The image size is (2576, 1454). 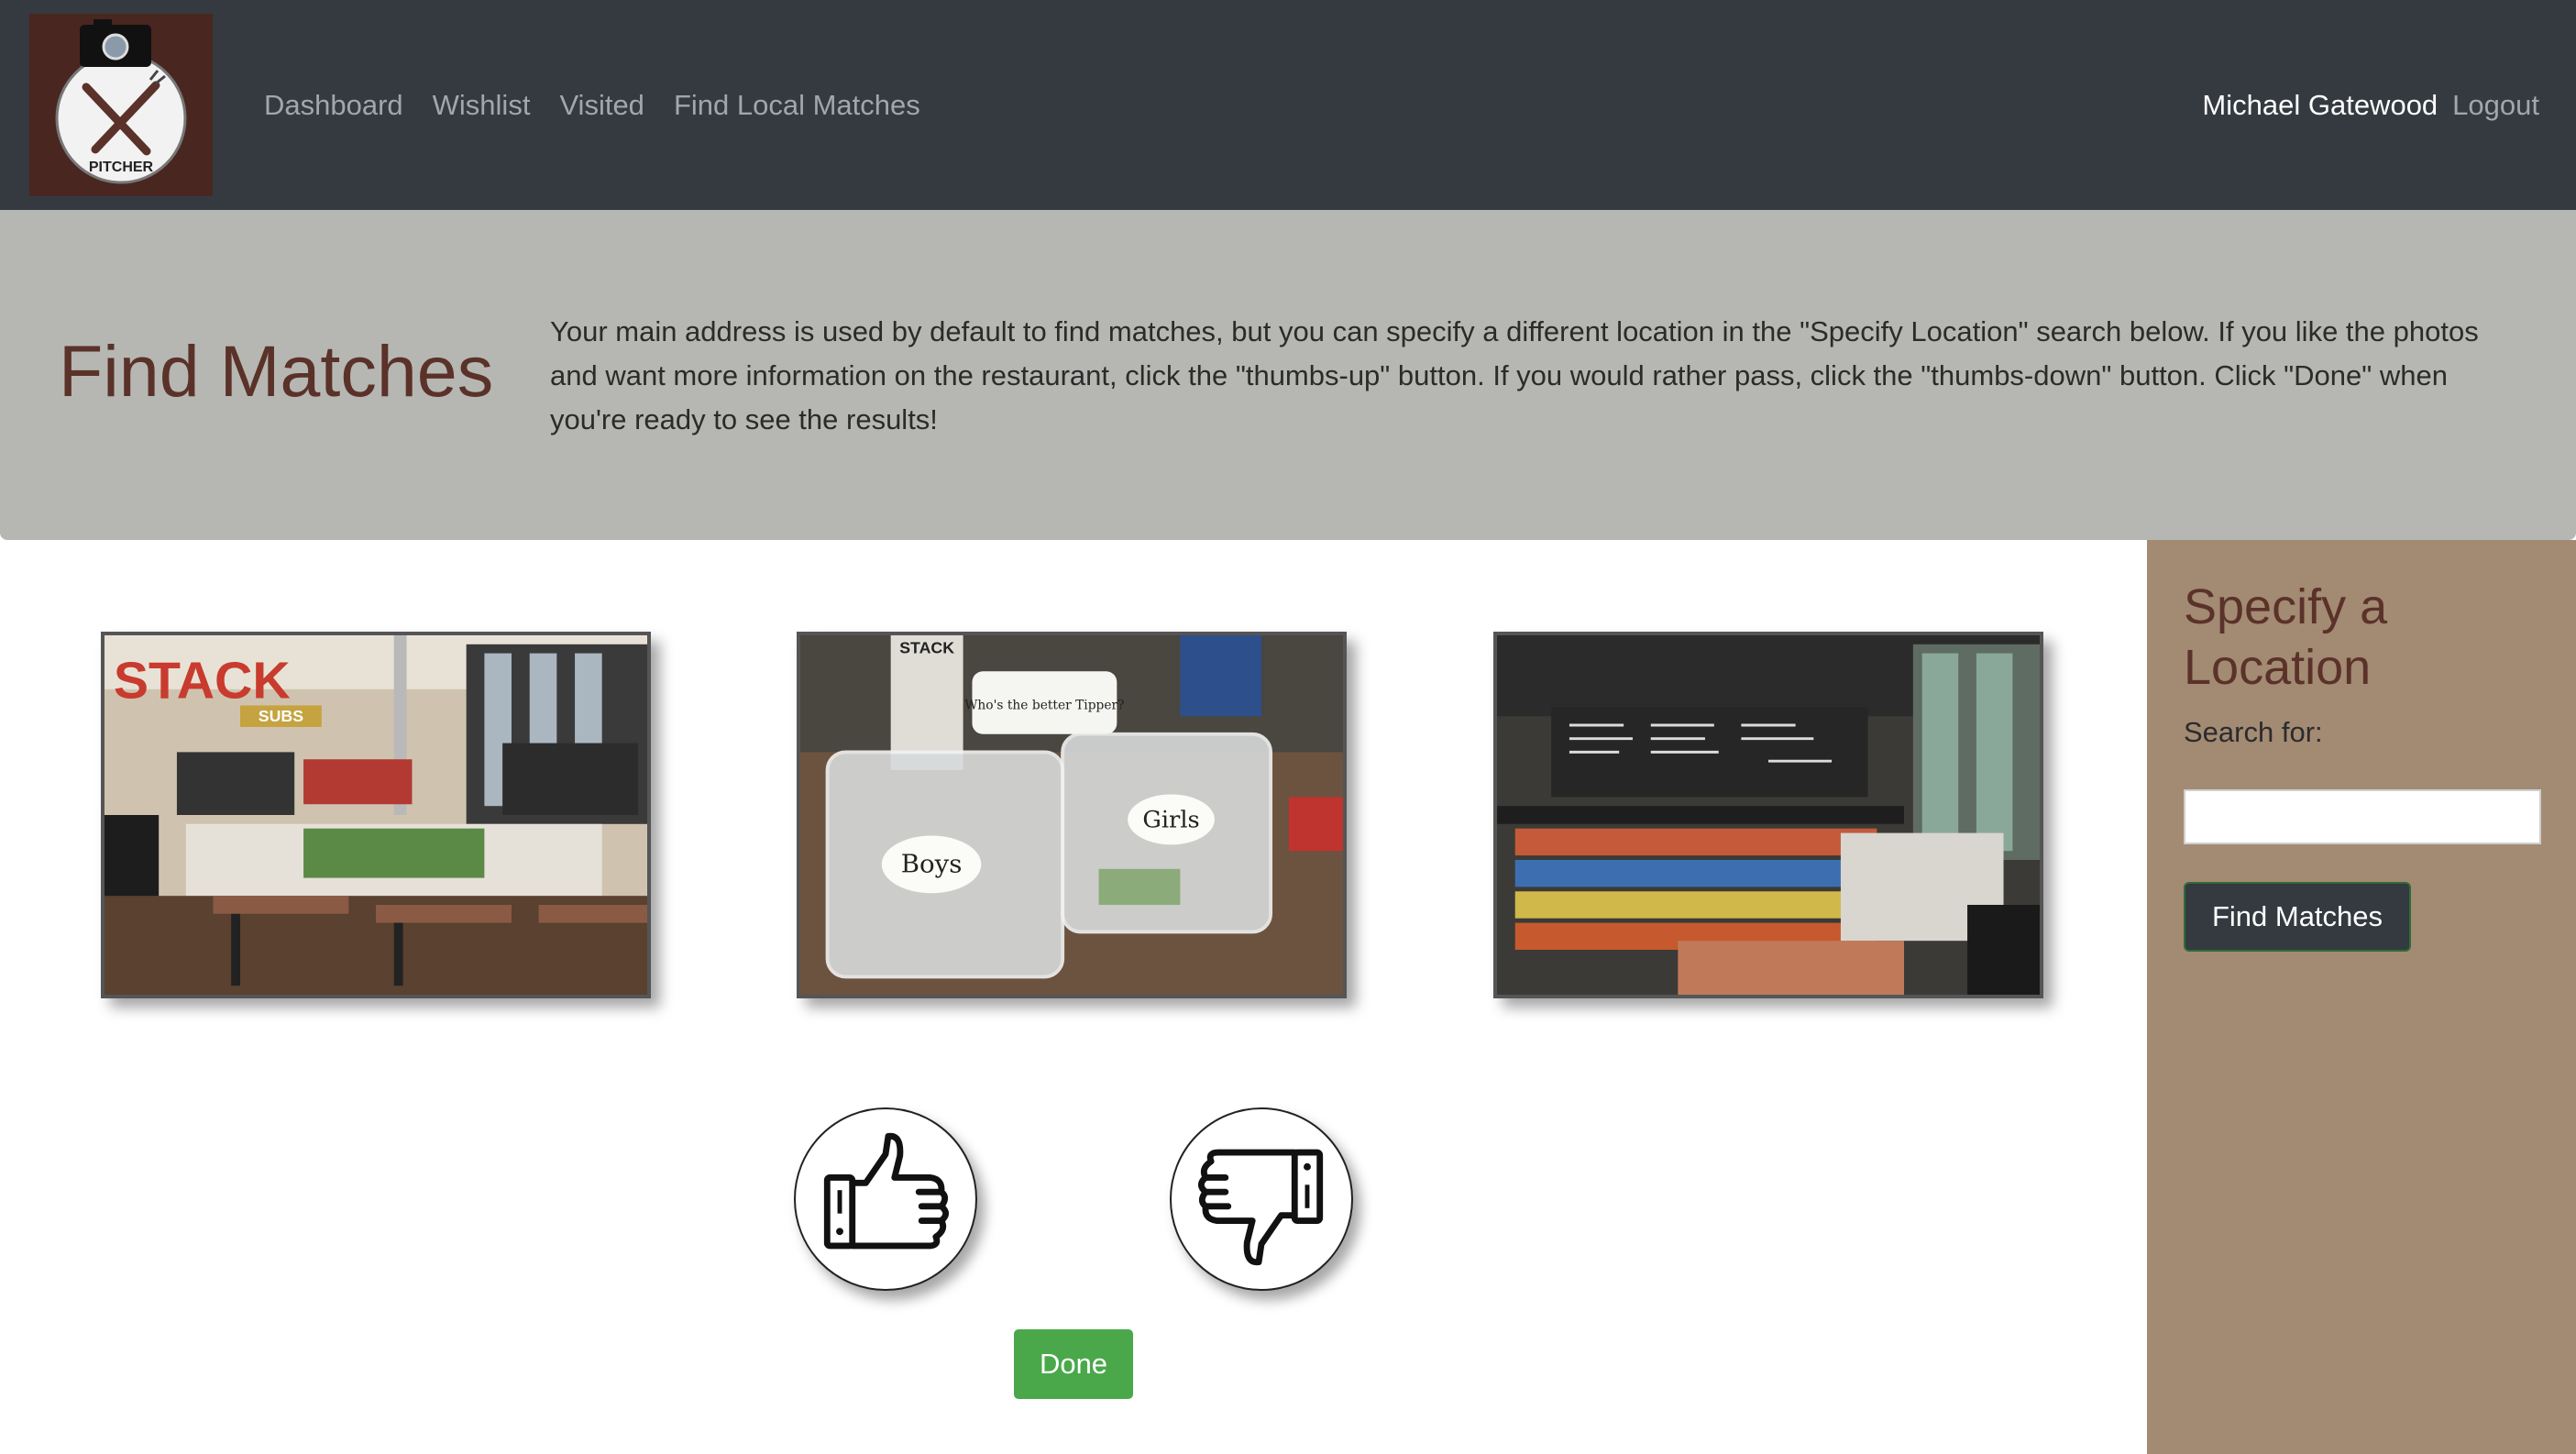 What do you see at coordinates (1171, 820) in the screenshot?
I see `svg-text: Girls` at bounding box center [1171, 820].